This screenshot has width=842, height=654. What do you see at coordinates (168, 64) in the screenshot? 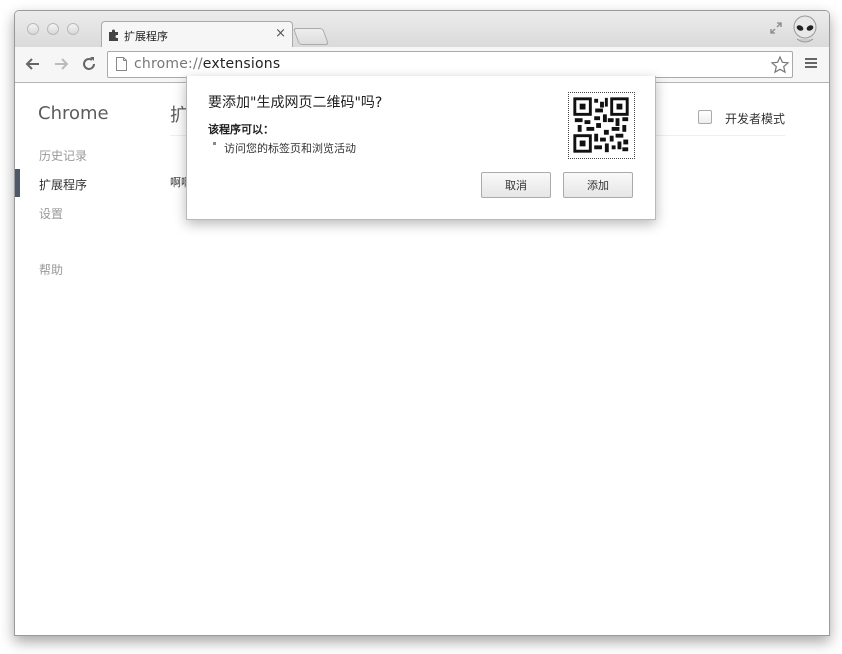
I see `url-scheme: chrome://` at bounding box center [168, 64].